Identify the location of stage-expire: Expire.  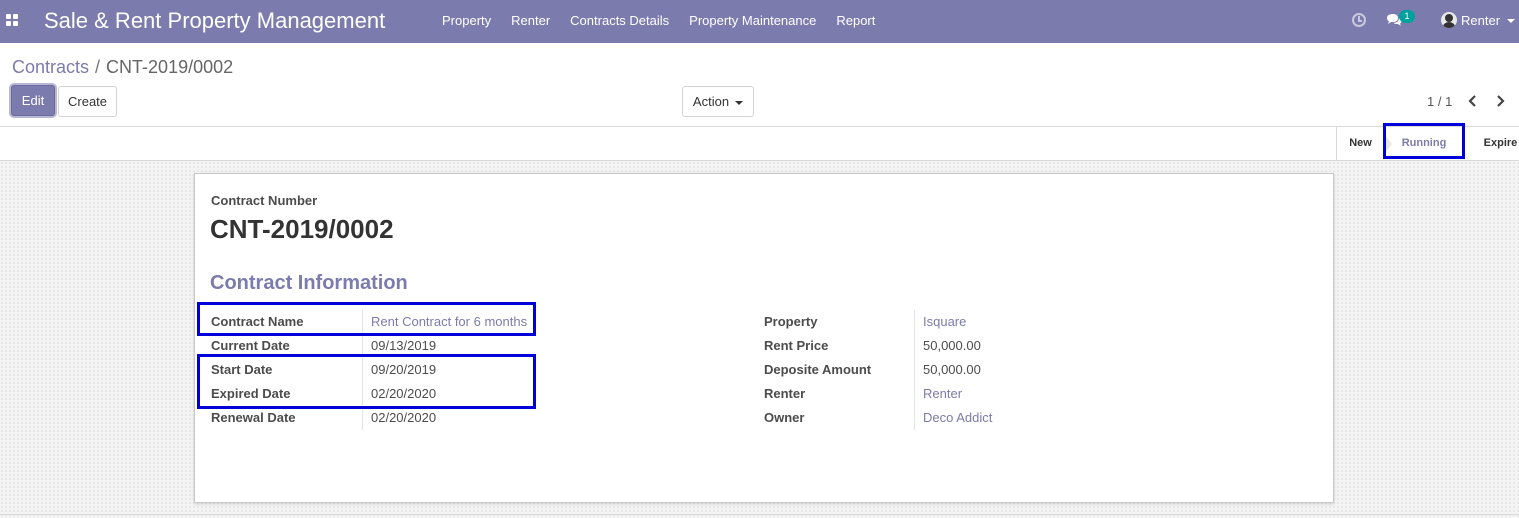
(1498, 143).